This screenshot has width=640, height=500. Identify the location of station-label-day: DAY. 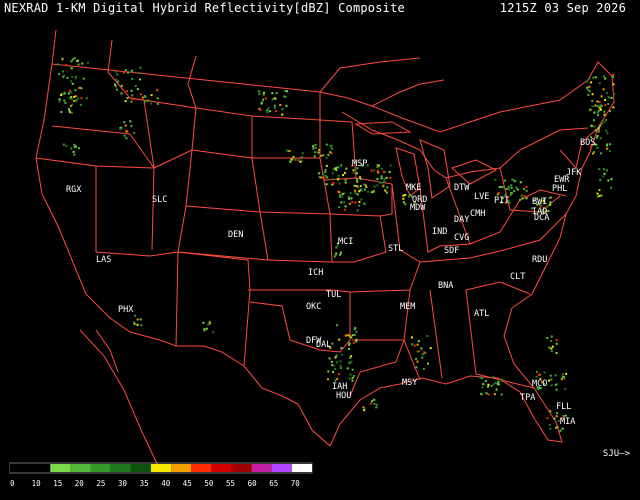
(461, 220).